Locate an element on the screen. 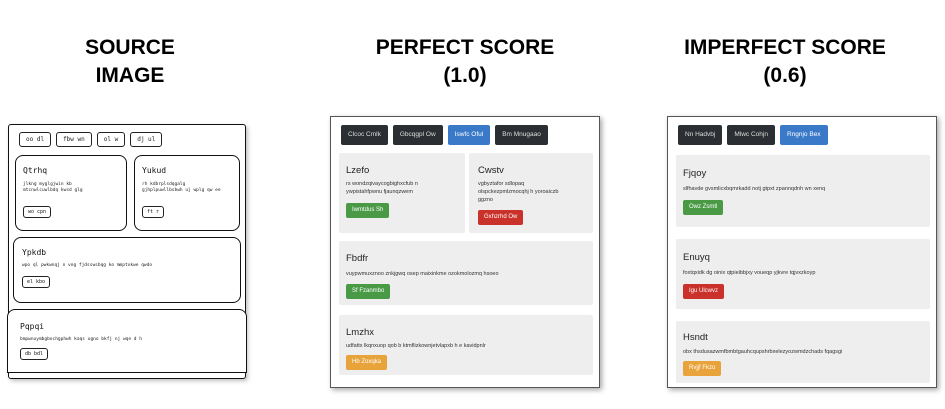 The width and height of the screenshot is (945, 409). nav-button-active: Iswfc Oful is located at coordinates (469, 135).